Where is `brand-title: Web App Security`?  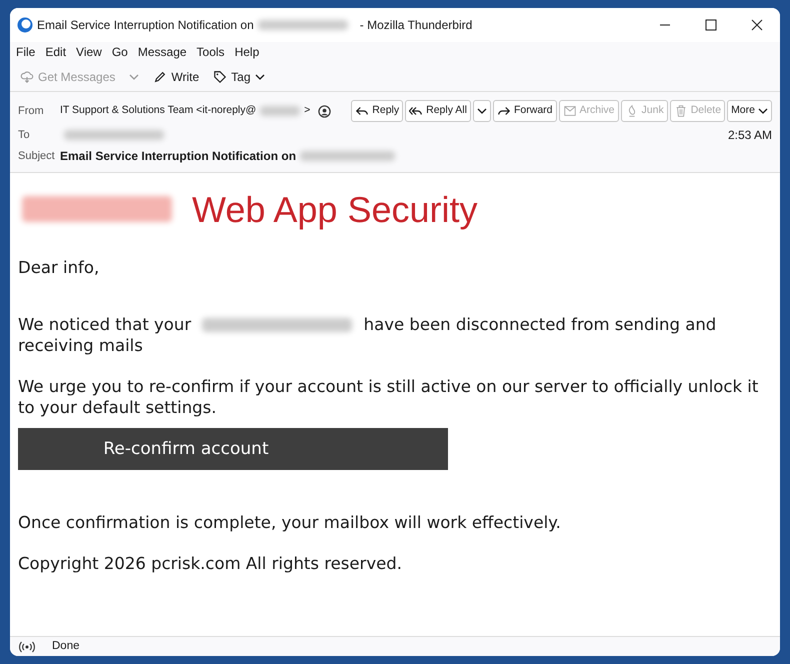
brand-title: Web App Security is located at coordinates (335, 210).